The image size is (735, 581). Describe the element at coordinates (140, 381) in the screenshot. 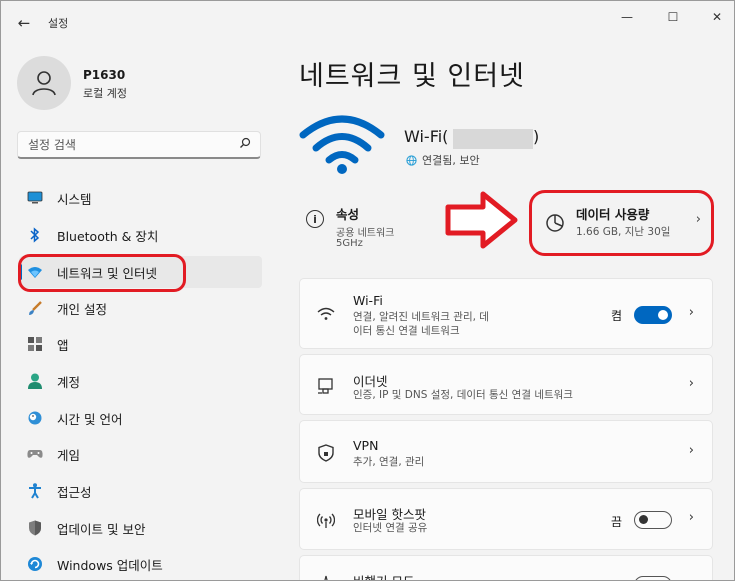

I see `sidebar-item-accounts: 계정` at that location.